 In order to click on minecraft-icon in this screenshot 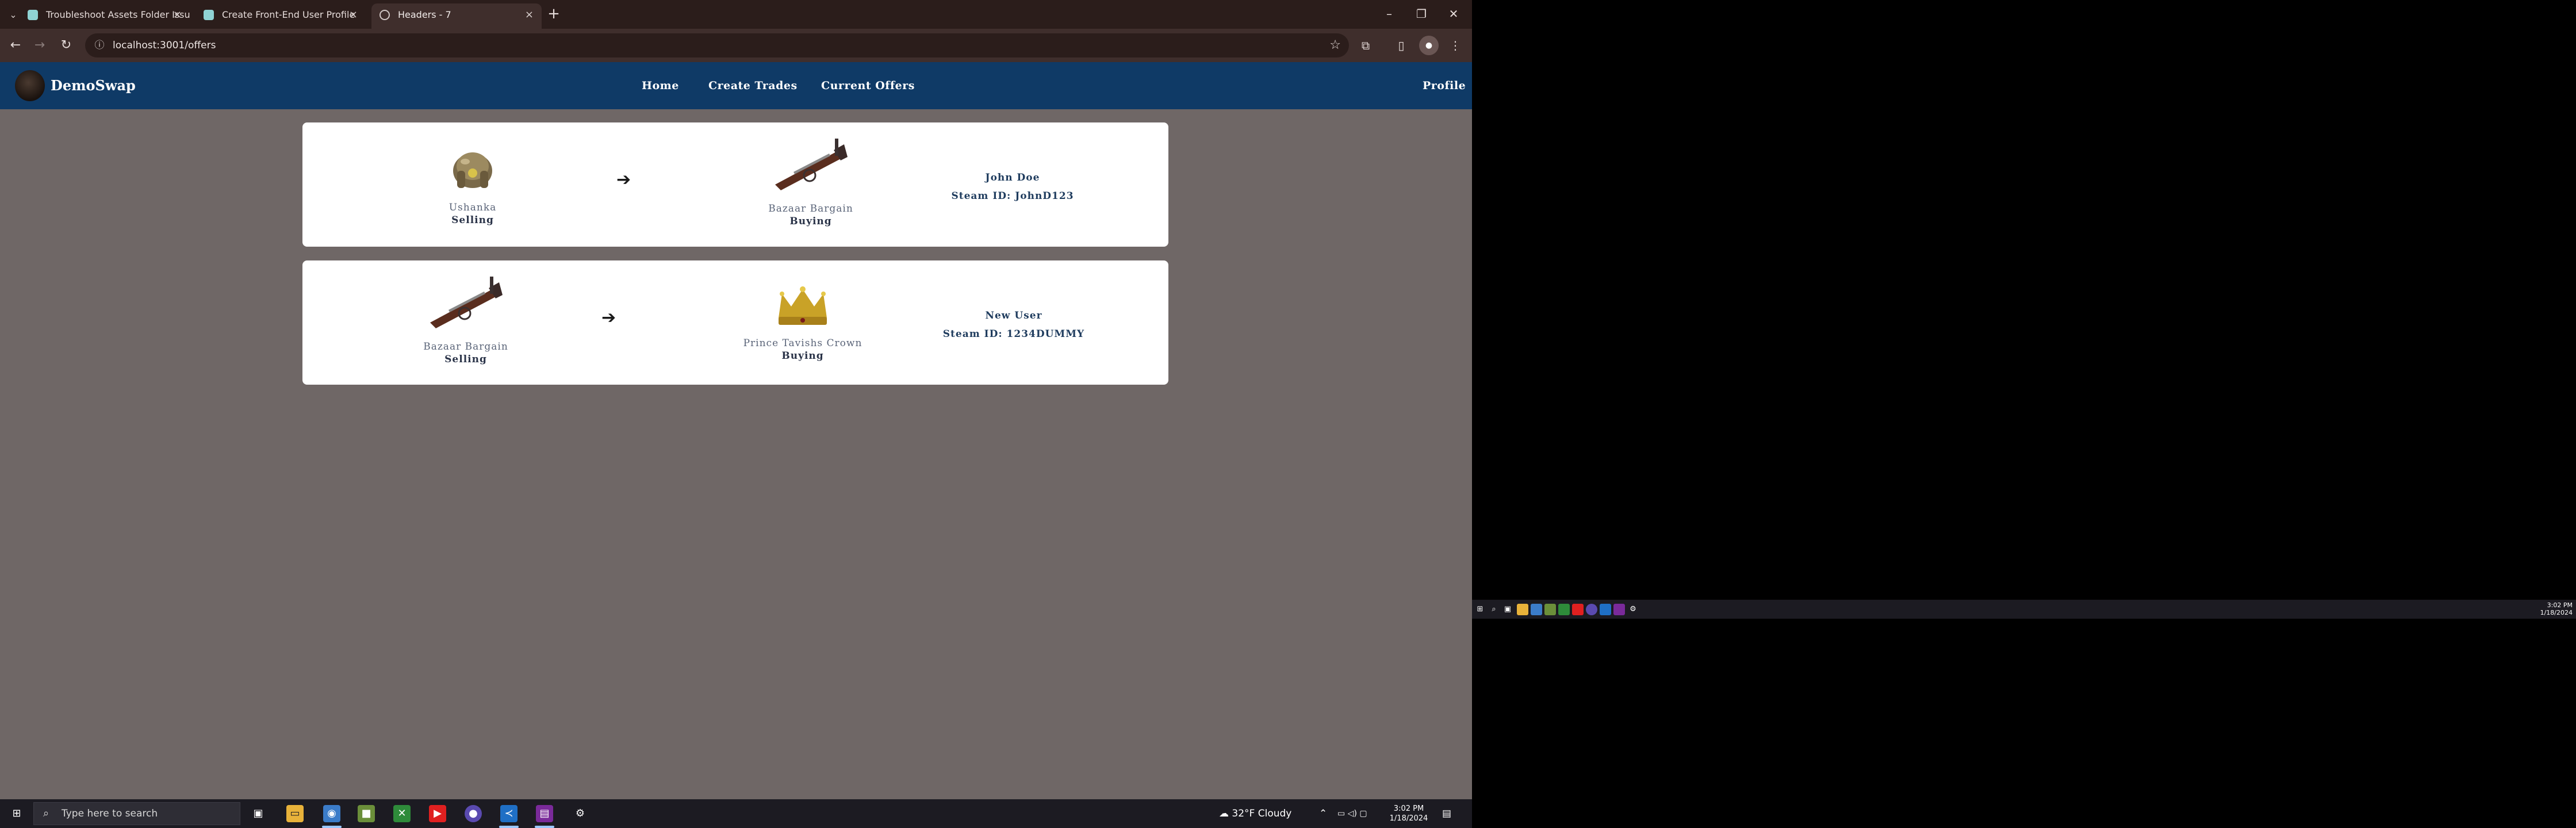, I will do `click(1550, 609)`.